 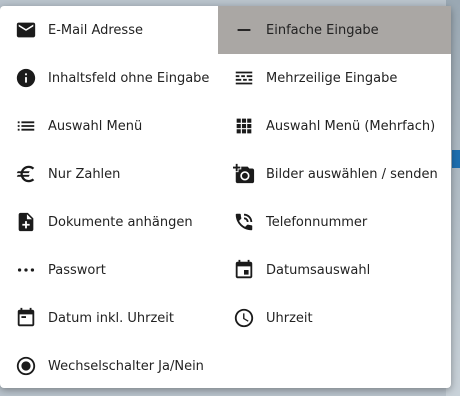 I want to click on add-camera-icon, so click(x=244, y=174).